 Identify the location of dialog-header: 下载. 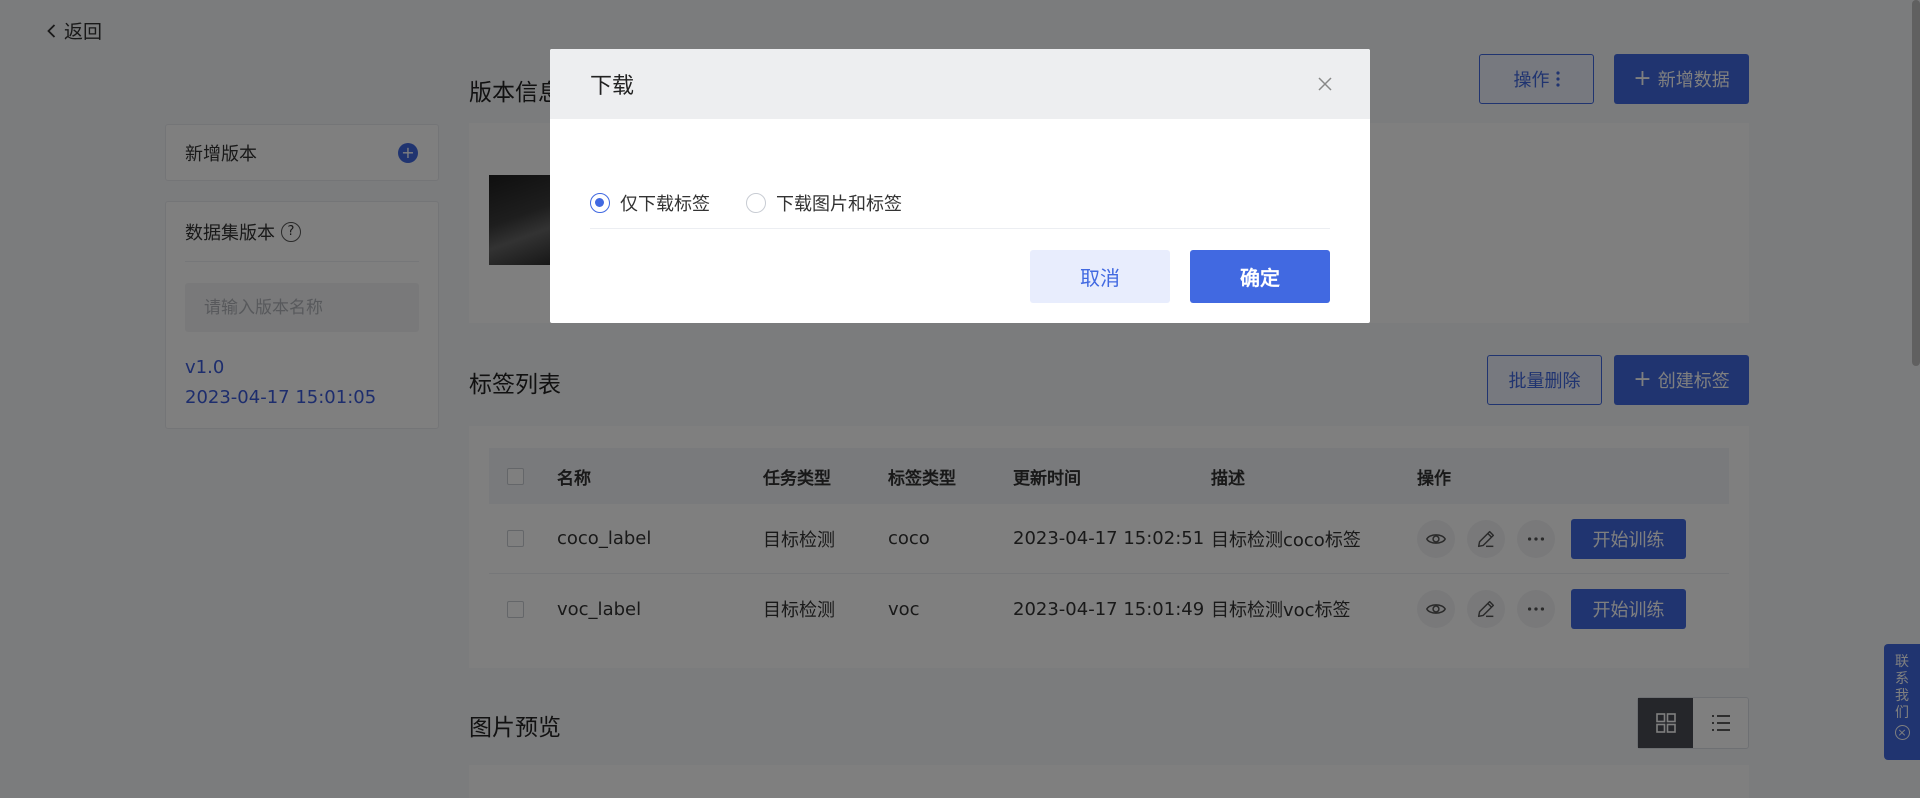
(960, 84).